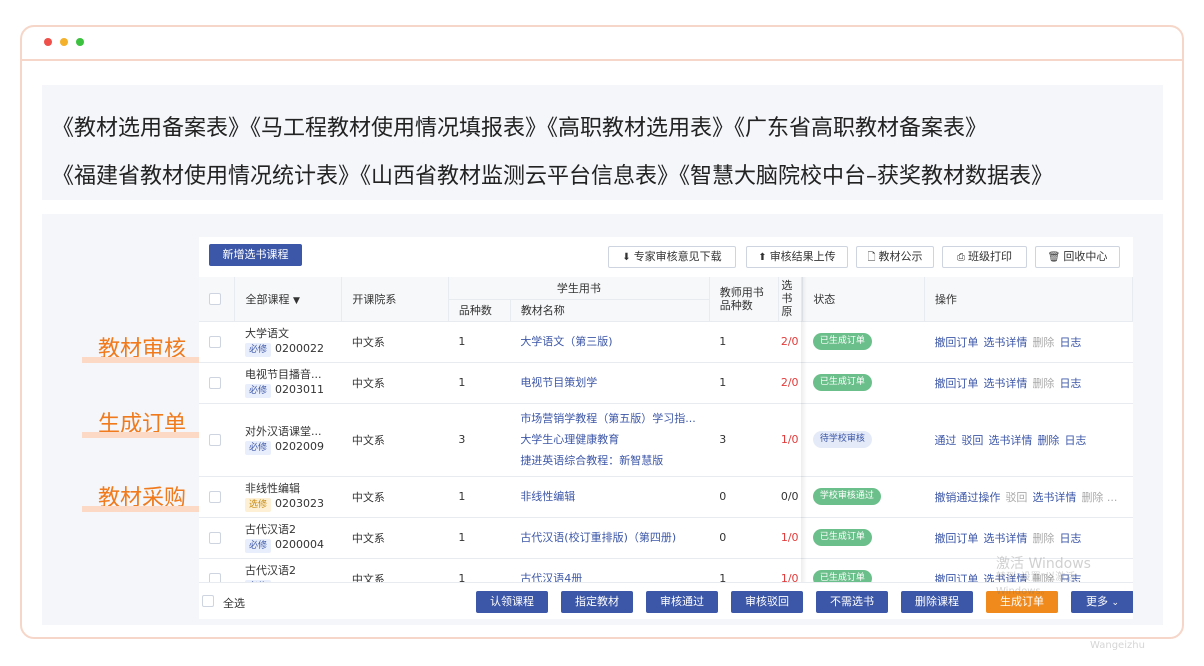 The image size is (1204, 666). I want to click on title-bar, so click(602, 44).